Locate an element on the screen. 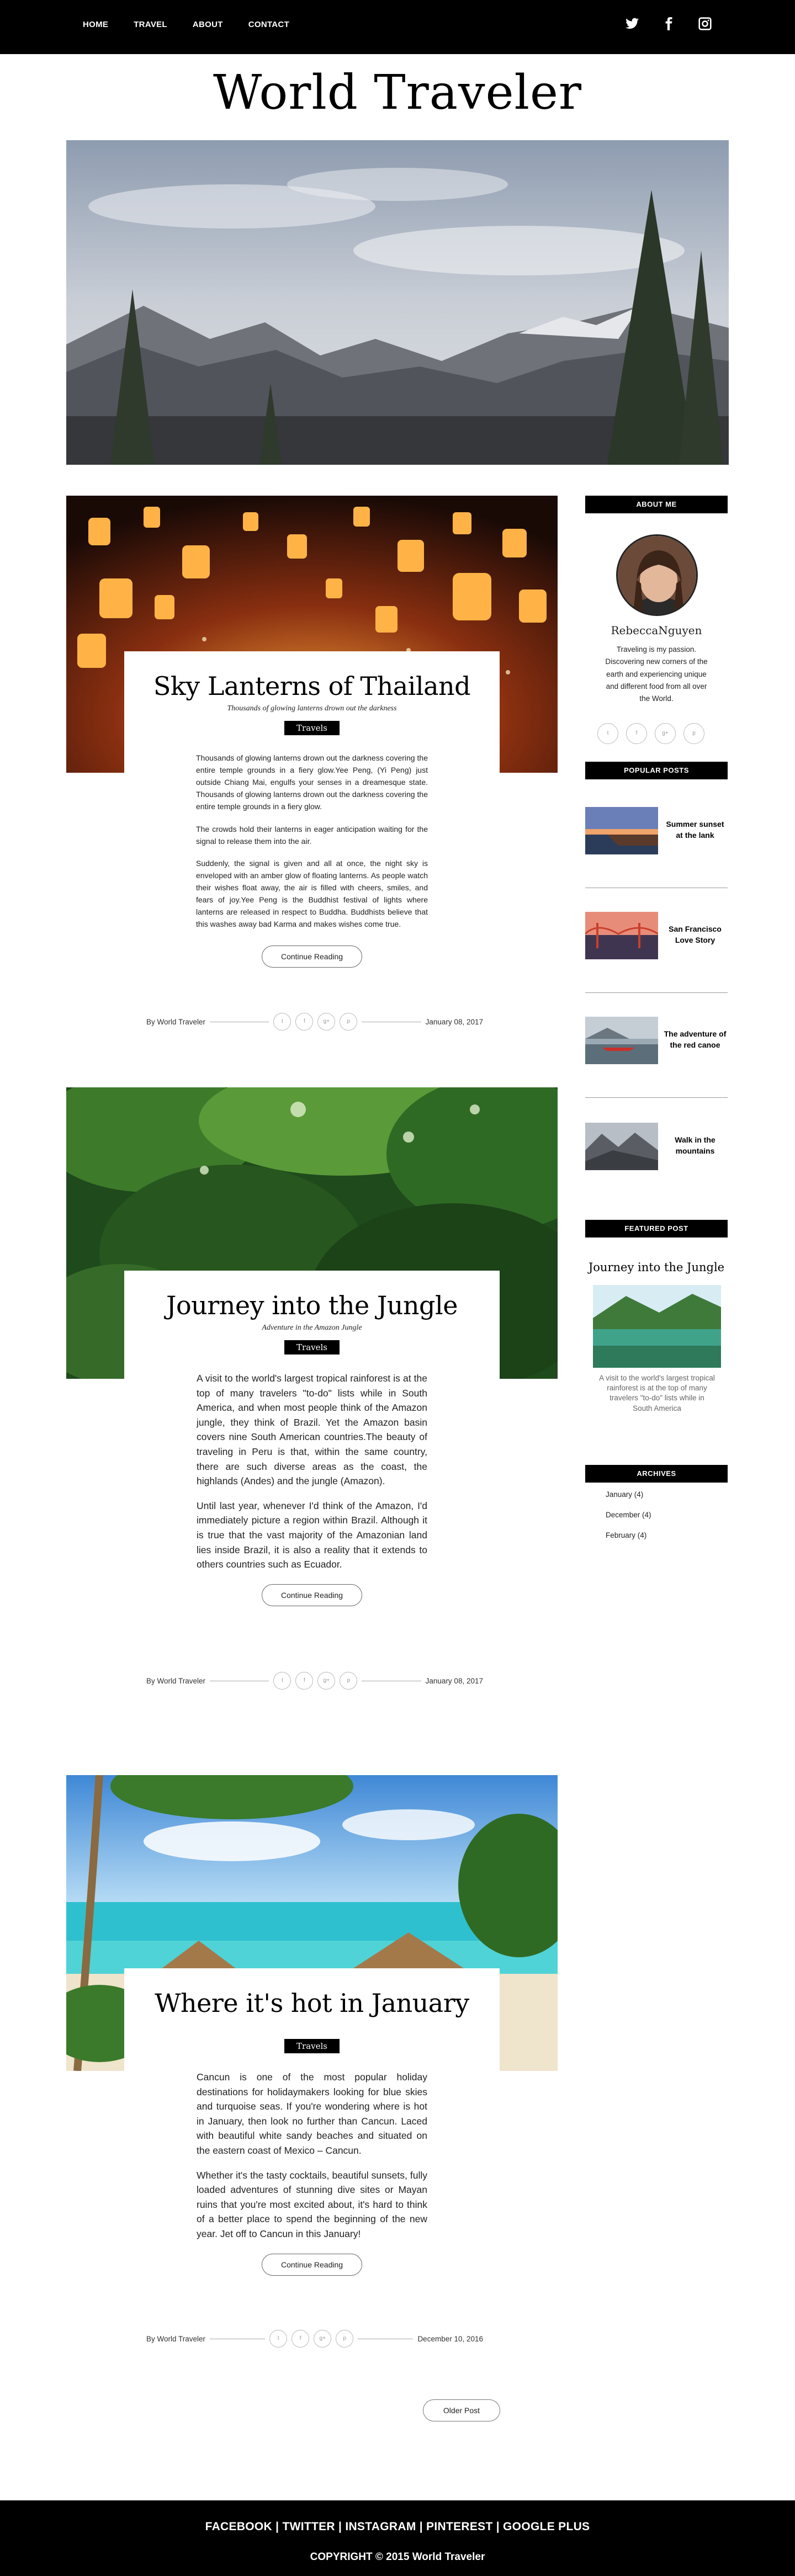 The width and height of the screenshot is (795, 2576). about-me-heading: ABOUT ME is located at coordinates (656, 504).